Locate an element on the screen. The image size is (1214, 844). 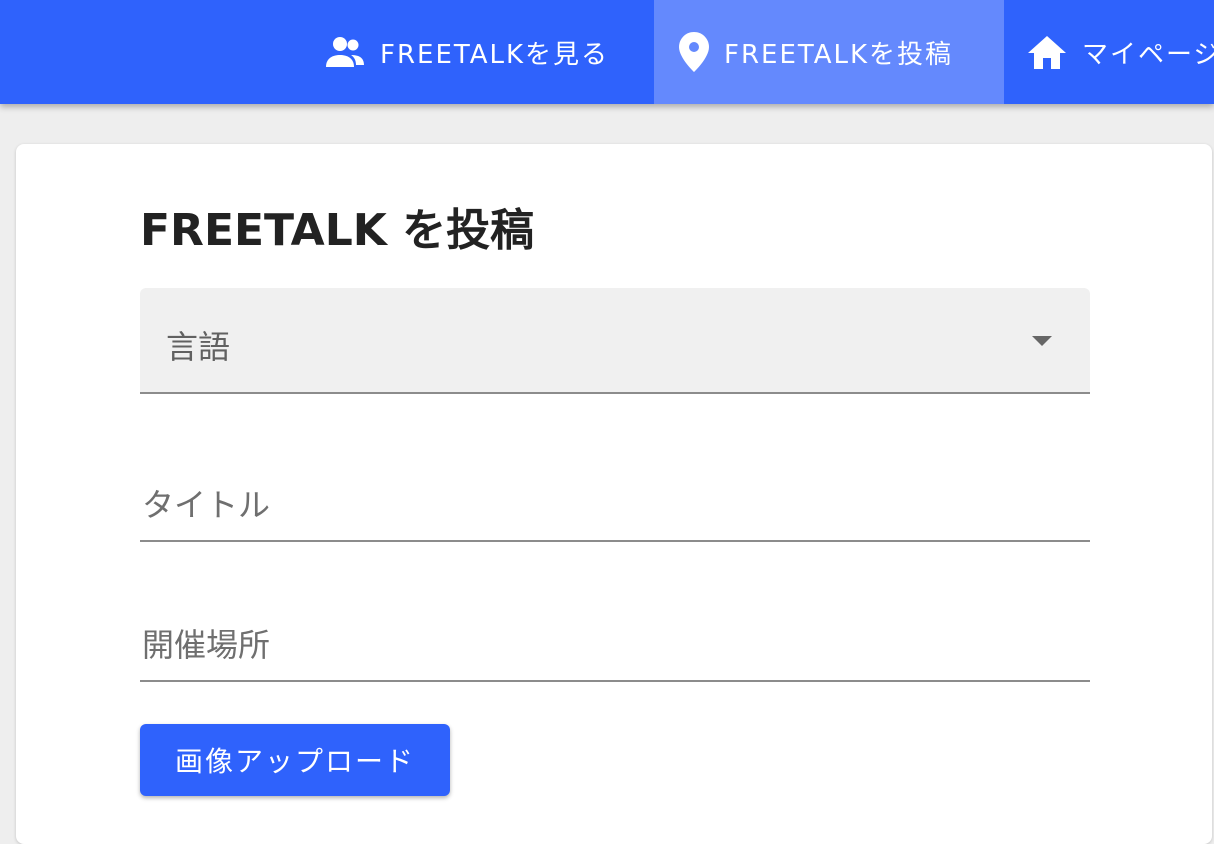
language-select: 言語 is located at coordinates (615, 341).